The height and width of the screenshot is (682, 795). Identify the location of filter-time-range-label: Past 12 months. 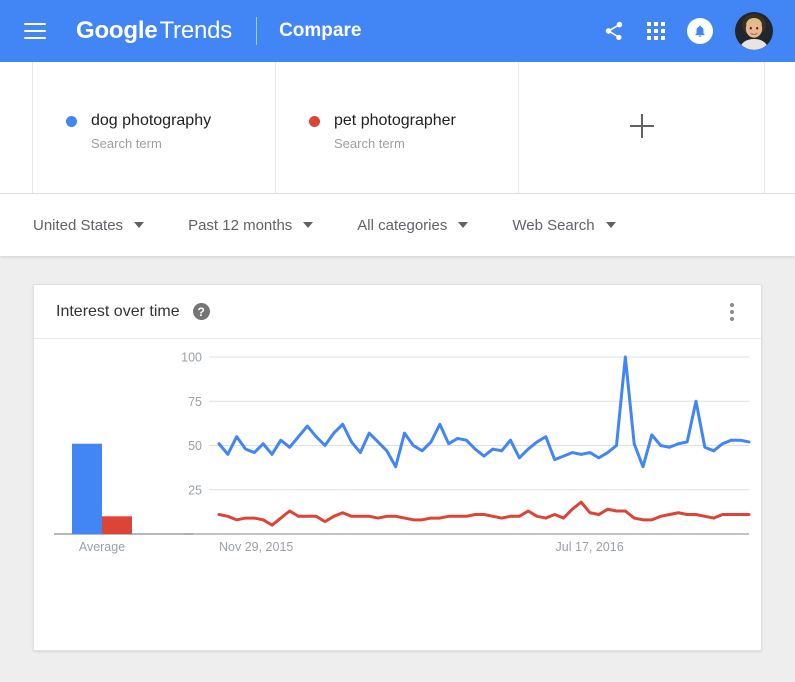
(240, 225).